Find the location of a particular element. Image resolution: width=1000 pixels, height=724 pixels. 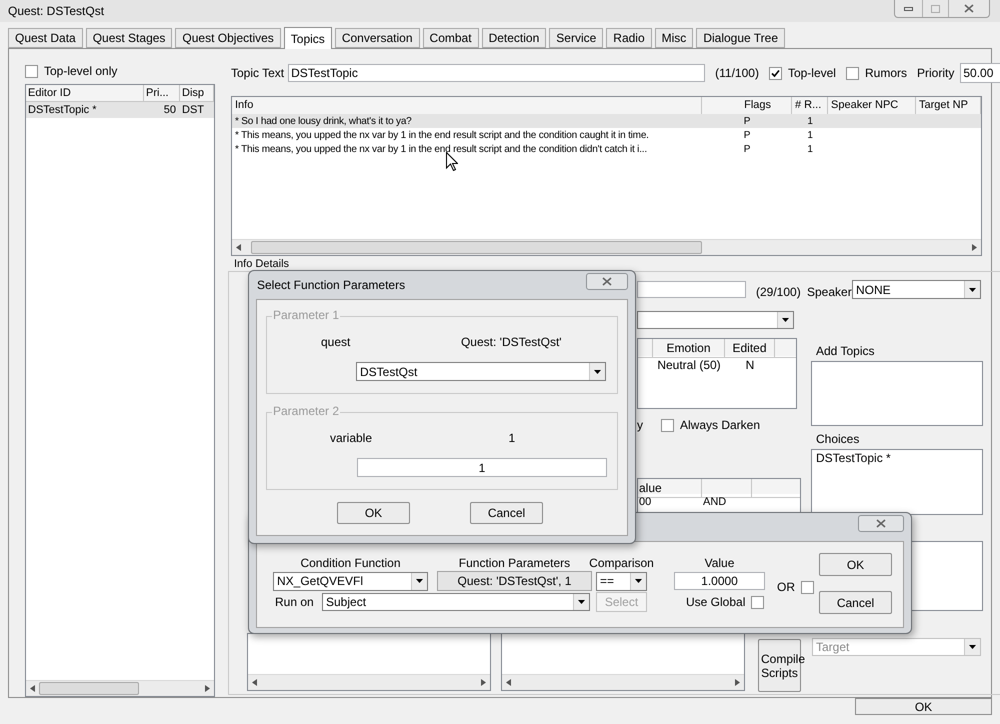

minimize-icon is located at coordinates (908, 8).